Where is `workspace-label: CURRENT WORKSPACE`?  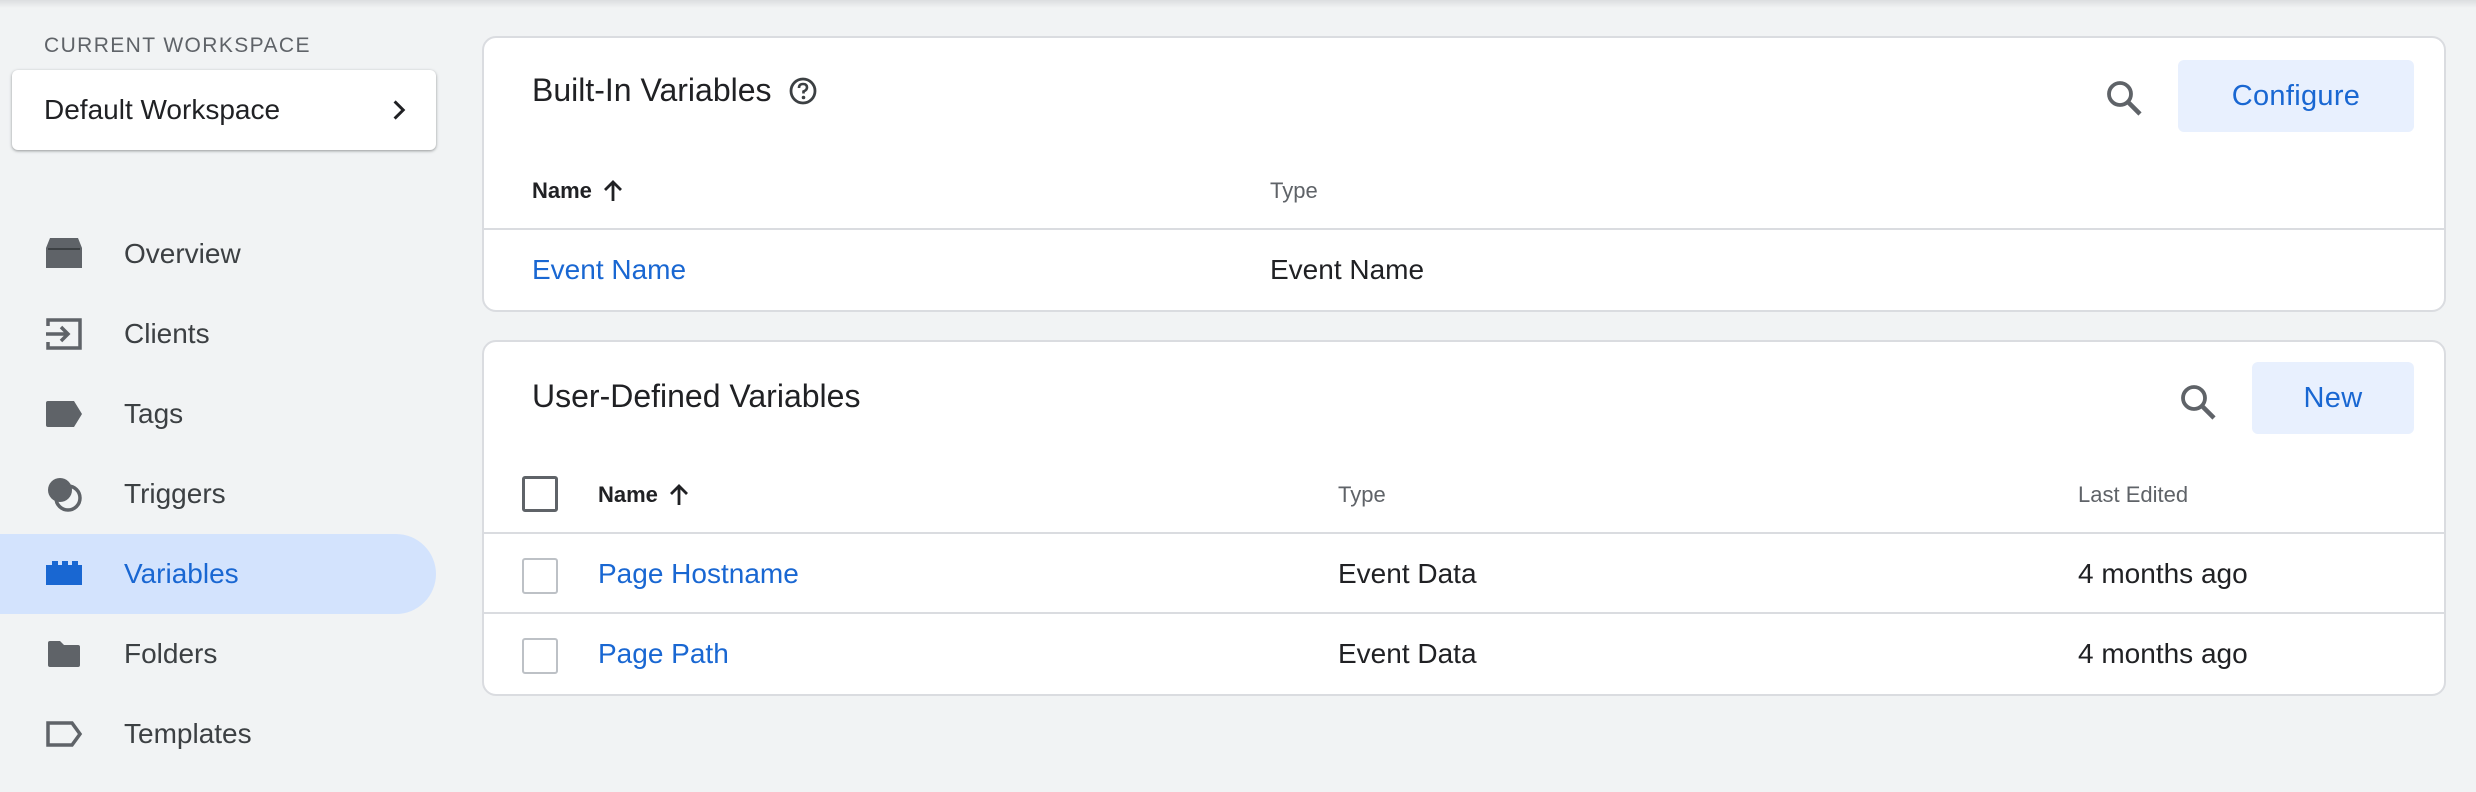
workspace-label: CURRENT WORKSPACE is located at coordinates (177, 45).